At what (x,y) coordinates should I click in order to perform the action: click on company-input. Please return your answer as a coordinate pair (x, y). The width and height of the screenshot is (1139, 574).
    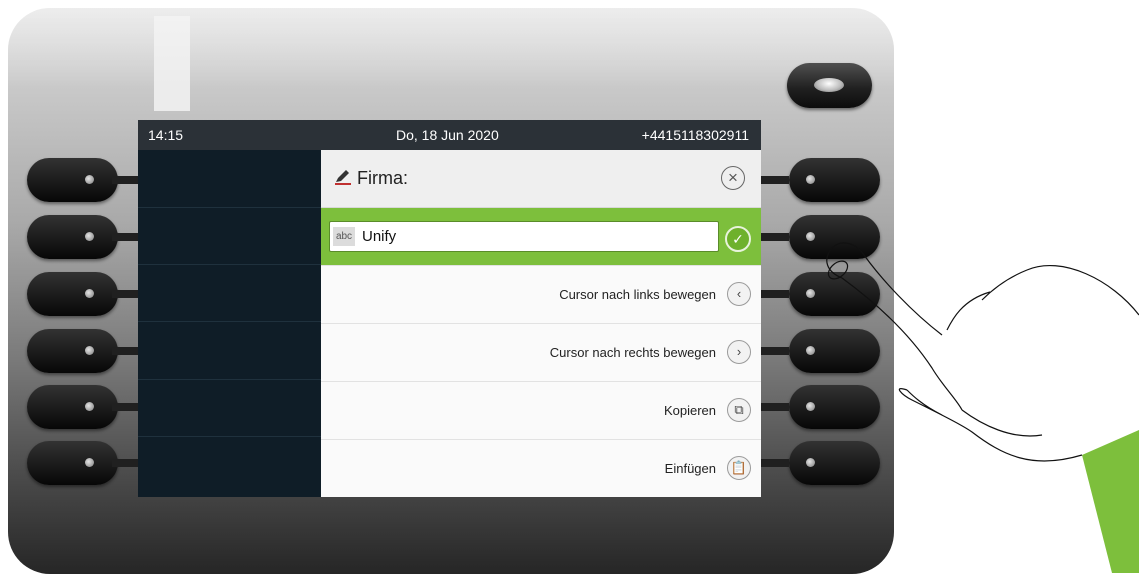
    Looking at the image, I should click on (532, 236).